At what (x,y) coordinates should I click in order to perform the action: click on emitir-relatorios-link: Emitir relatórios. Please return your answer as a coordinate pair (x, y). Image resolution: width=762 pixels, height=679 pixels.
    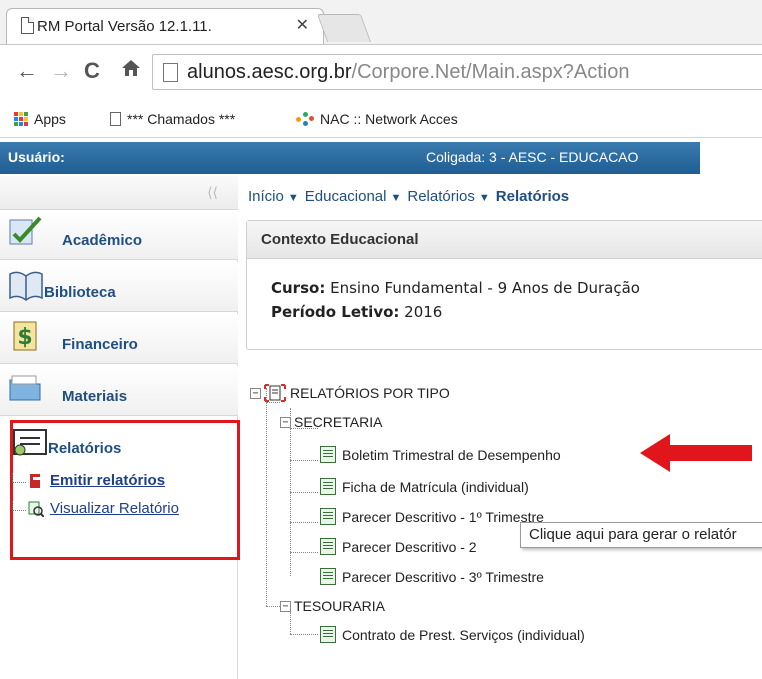
    Looking at the image, I should click on (88, 480).